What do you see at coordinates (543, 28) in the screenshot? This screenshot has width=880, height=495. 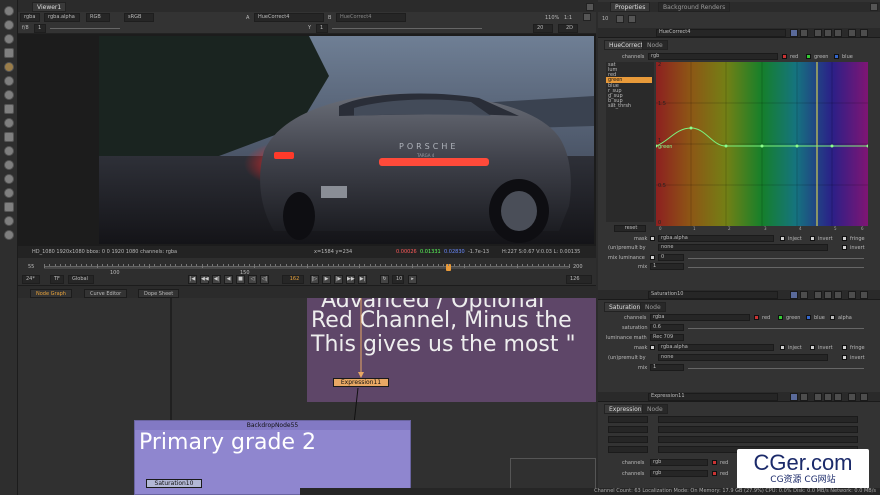 I see `frame-field: 20` at bounding box center [543, 28].